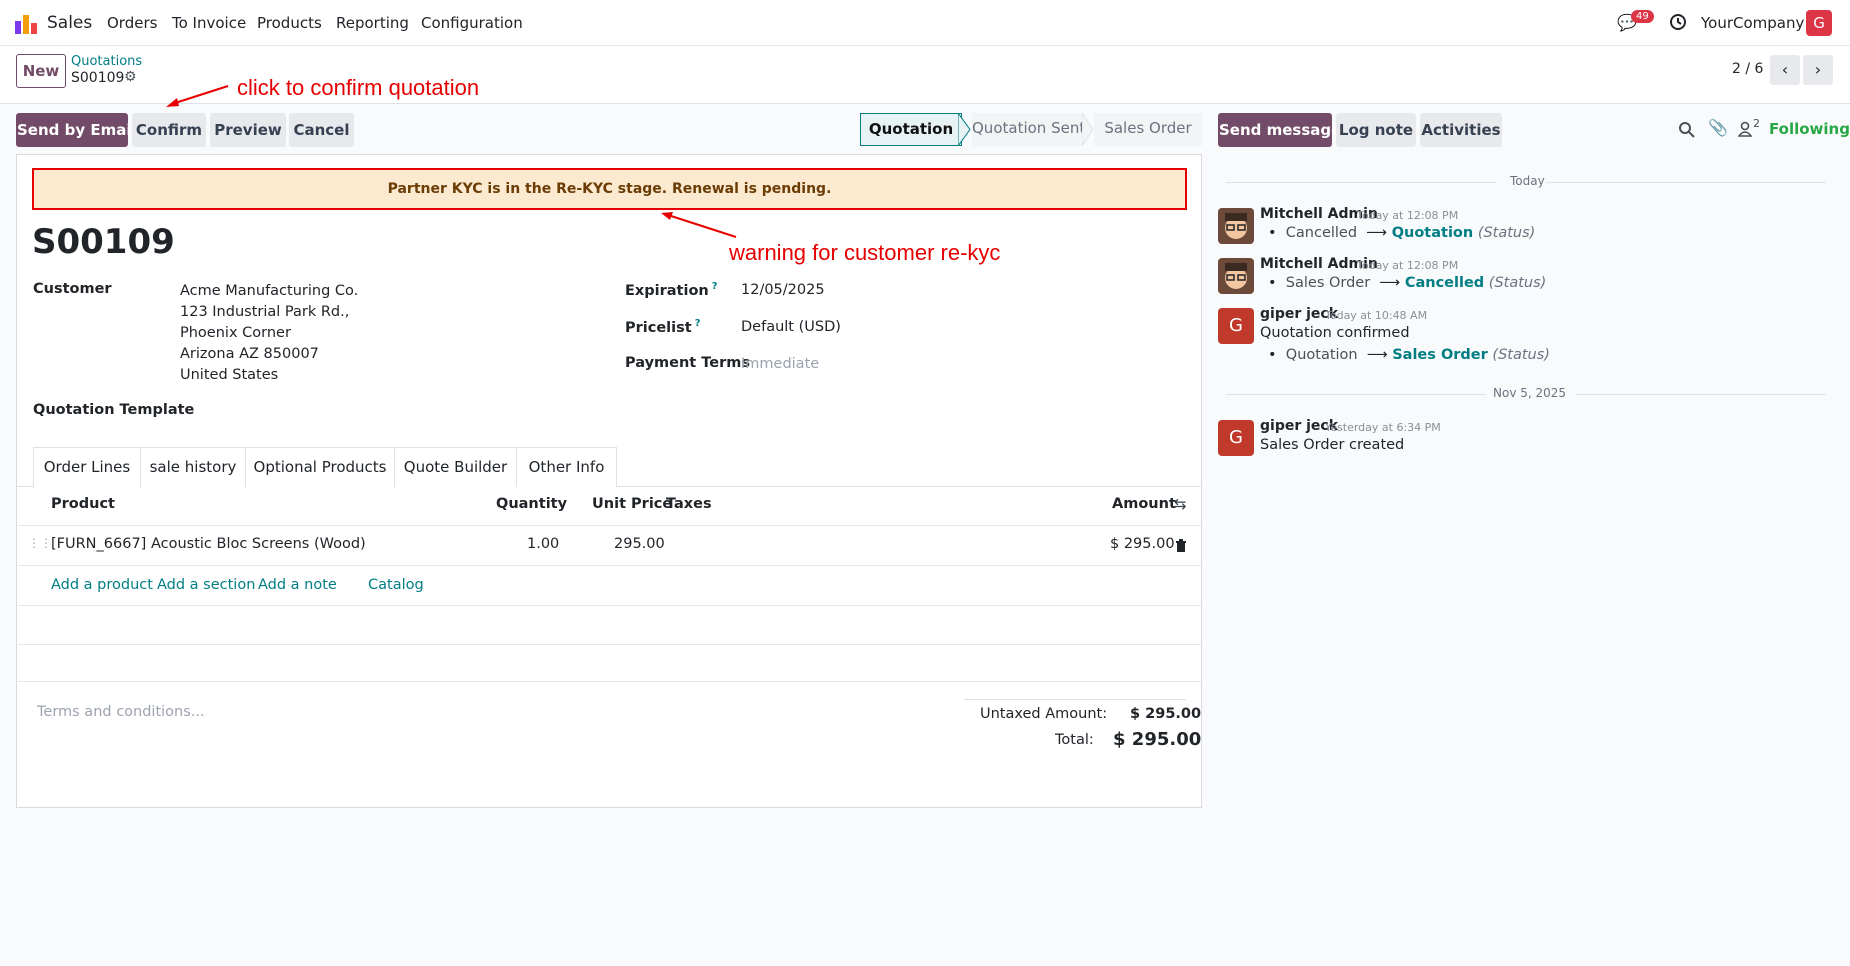 This screenshot has width=1850, height=966. Describe the element at coordinates (1718, 127) in the screenshot. I see `paperclip-icon: 📎` at that location.